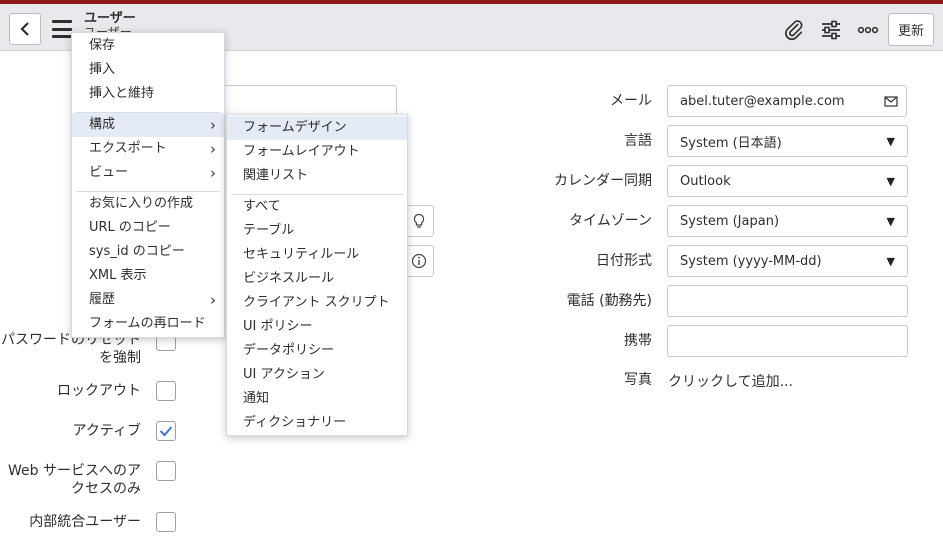  I want to click on submenu-item-data-policies: データポリシー, so click(317, 351).